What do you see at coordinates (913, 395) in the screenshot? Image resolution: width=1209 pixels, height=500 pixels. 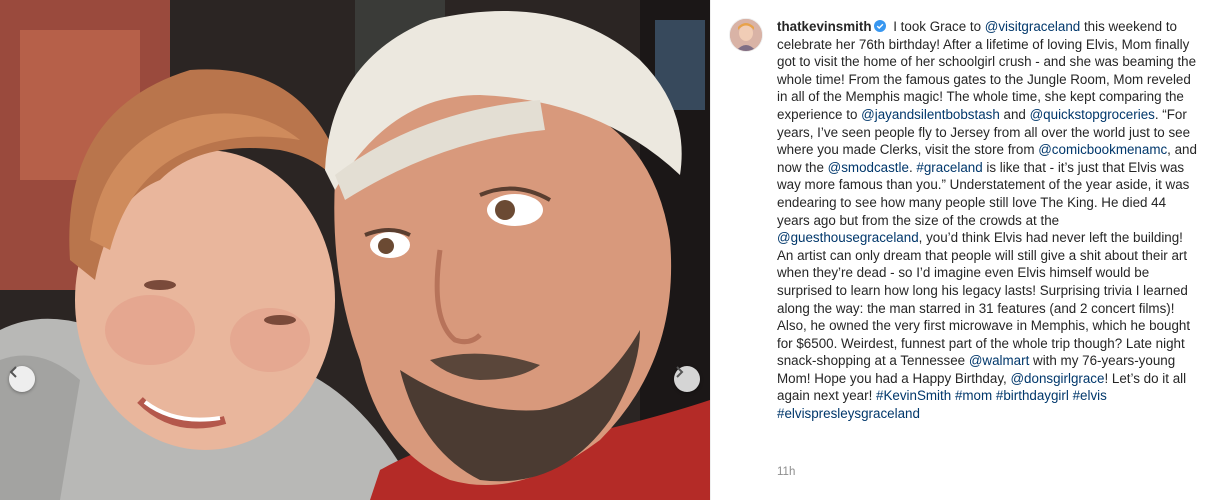 I see `hashtag-link: #KevinSmith` at bounding box center [913, 395].